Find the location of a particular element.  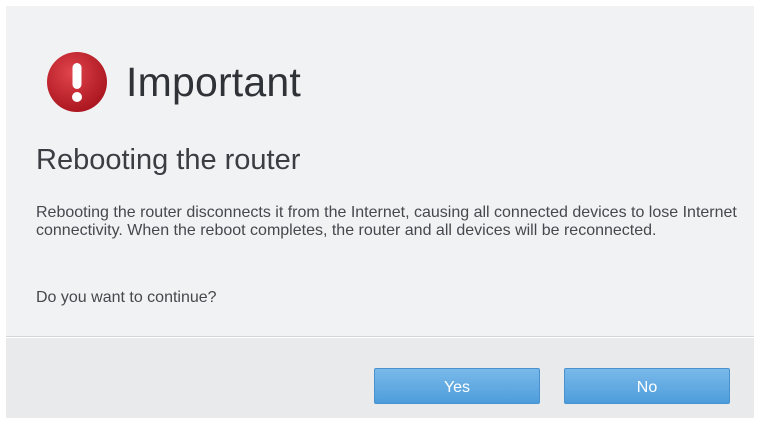

dialog-subtitle: Rebooting the router is located at coordinates (168, 160).